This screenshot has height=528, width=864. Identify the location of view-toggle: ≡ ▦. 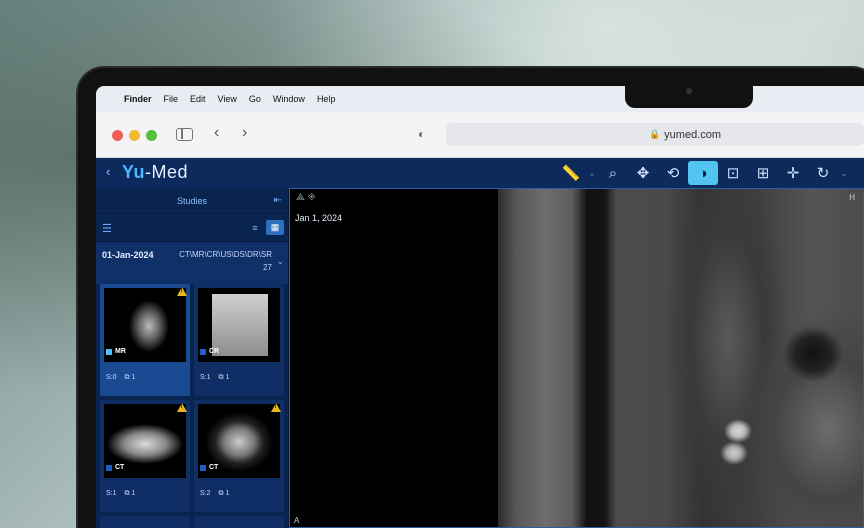
(265, 227).